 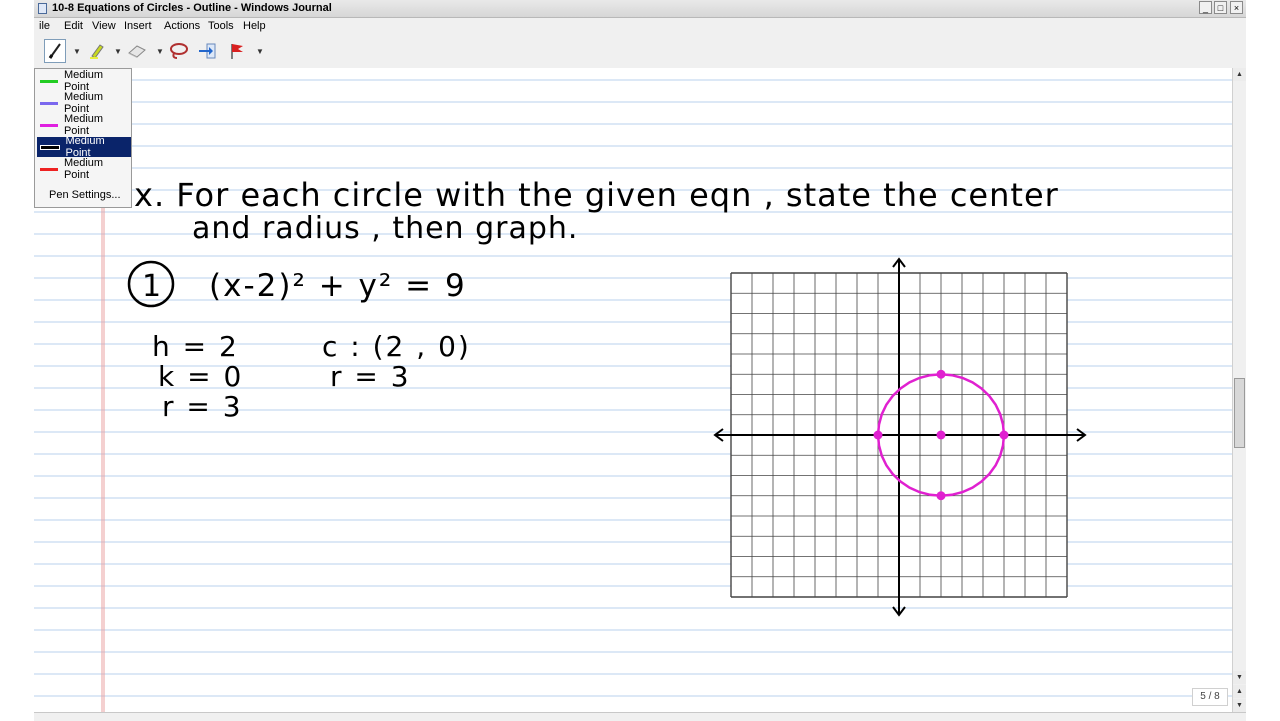 I want to click on menu-view: View, so click(x=104, y=26).